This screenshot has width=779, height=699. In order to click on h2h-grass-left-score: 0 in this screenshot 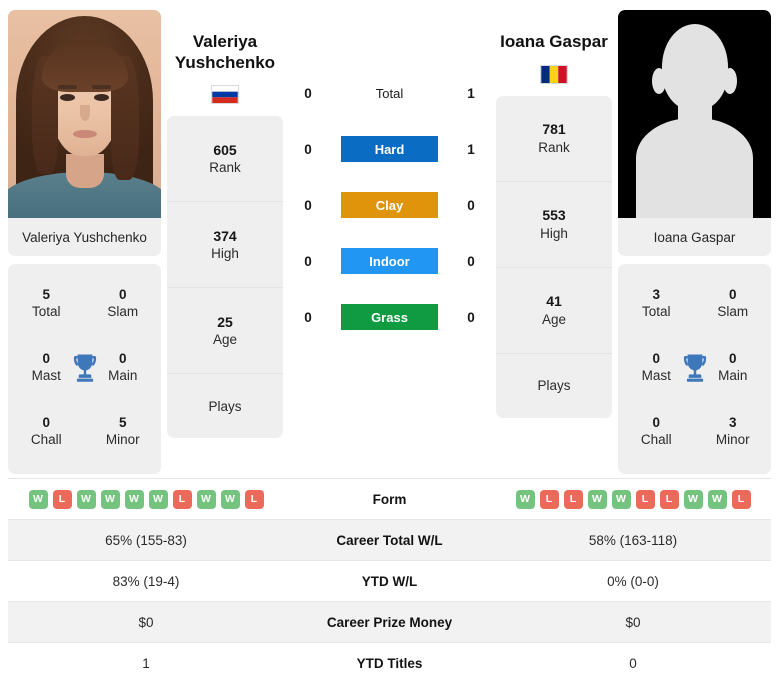, I will do `click(308, 317)`.